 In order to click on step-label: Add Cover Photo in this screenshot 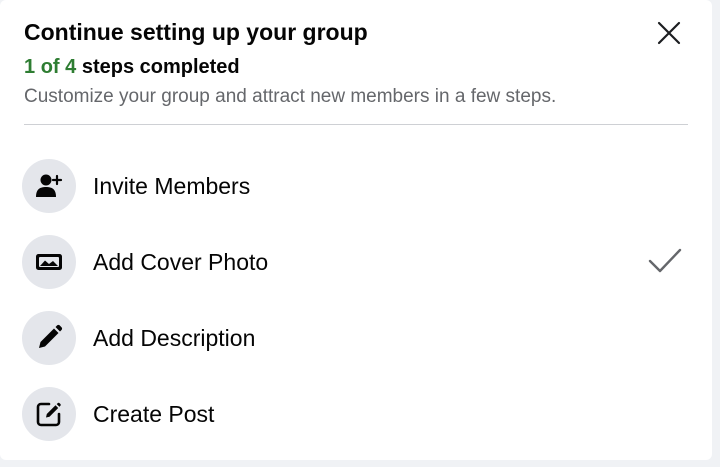, I will do `click(181, 261)`.